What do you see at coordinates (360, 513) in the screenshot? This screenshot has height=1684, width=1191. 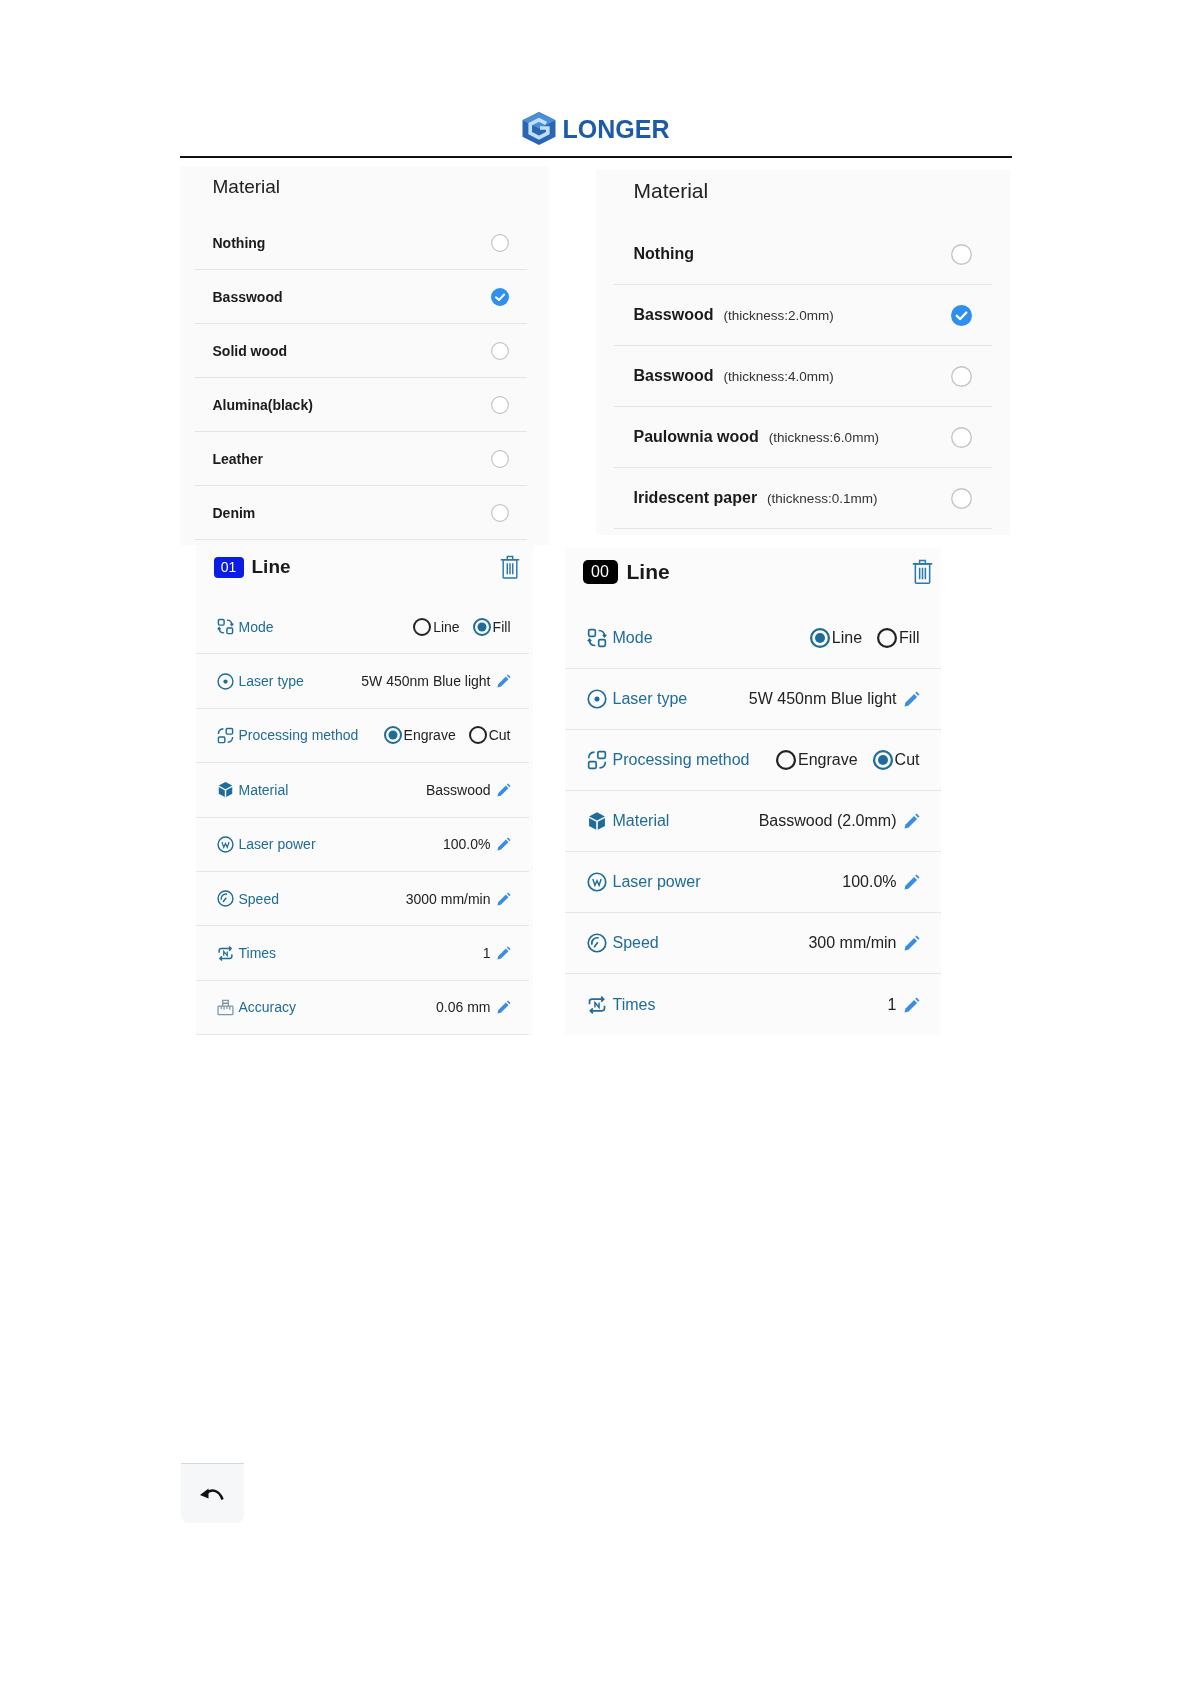 I see `material-option: Denim` at bounding box center [360, 513].